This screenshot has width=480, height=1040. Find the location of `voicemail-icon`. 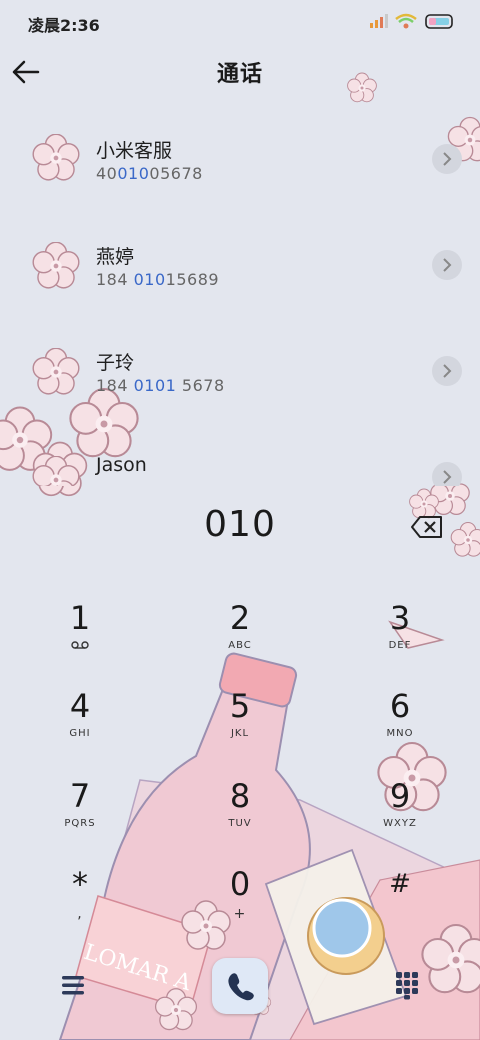

voicemail-icon is located at coordinates (80, 645).